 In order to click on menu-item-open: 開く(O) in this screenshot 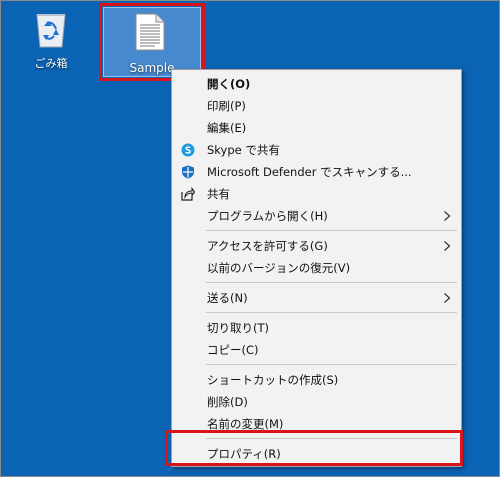, I will do `click(316, 84)`.